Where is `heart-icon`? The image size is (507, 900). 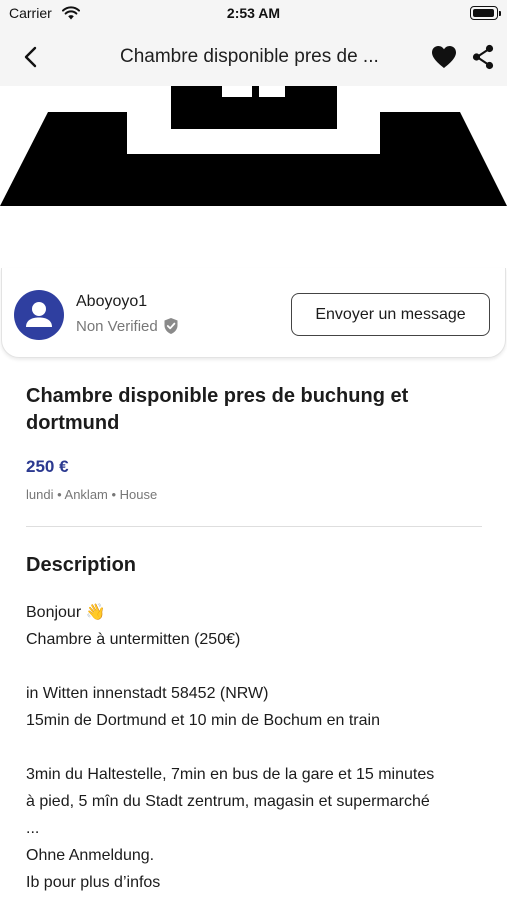 heart-icon is located at coordinates (444, 57).